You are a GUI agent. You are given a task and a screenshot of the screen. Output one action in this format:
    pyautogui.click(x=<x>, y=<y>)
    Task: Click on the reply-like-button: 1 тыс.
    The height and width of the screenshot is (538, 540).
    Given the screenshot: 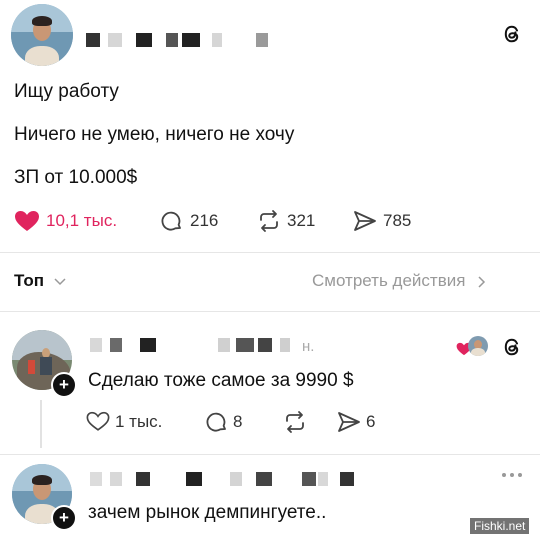 What is the action you would take?
    pyautogui.click(x=136, y=422)
    